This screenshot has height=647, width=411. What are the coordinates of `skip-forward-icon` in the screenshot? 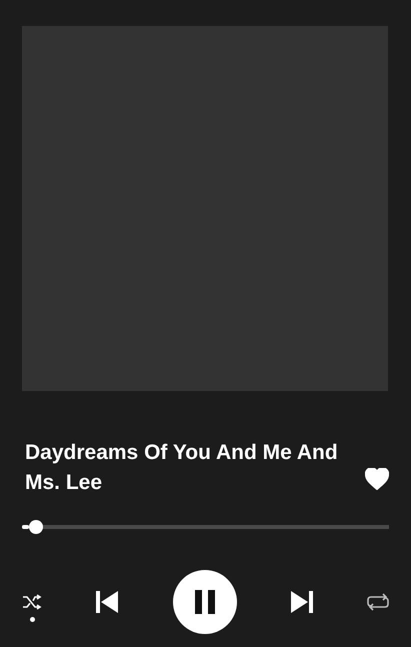 It's located at (302, 602).